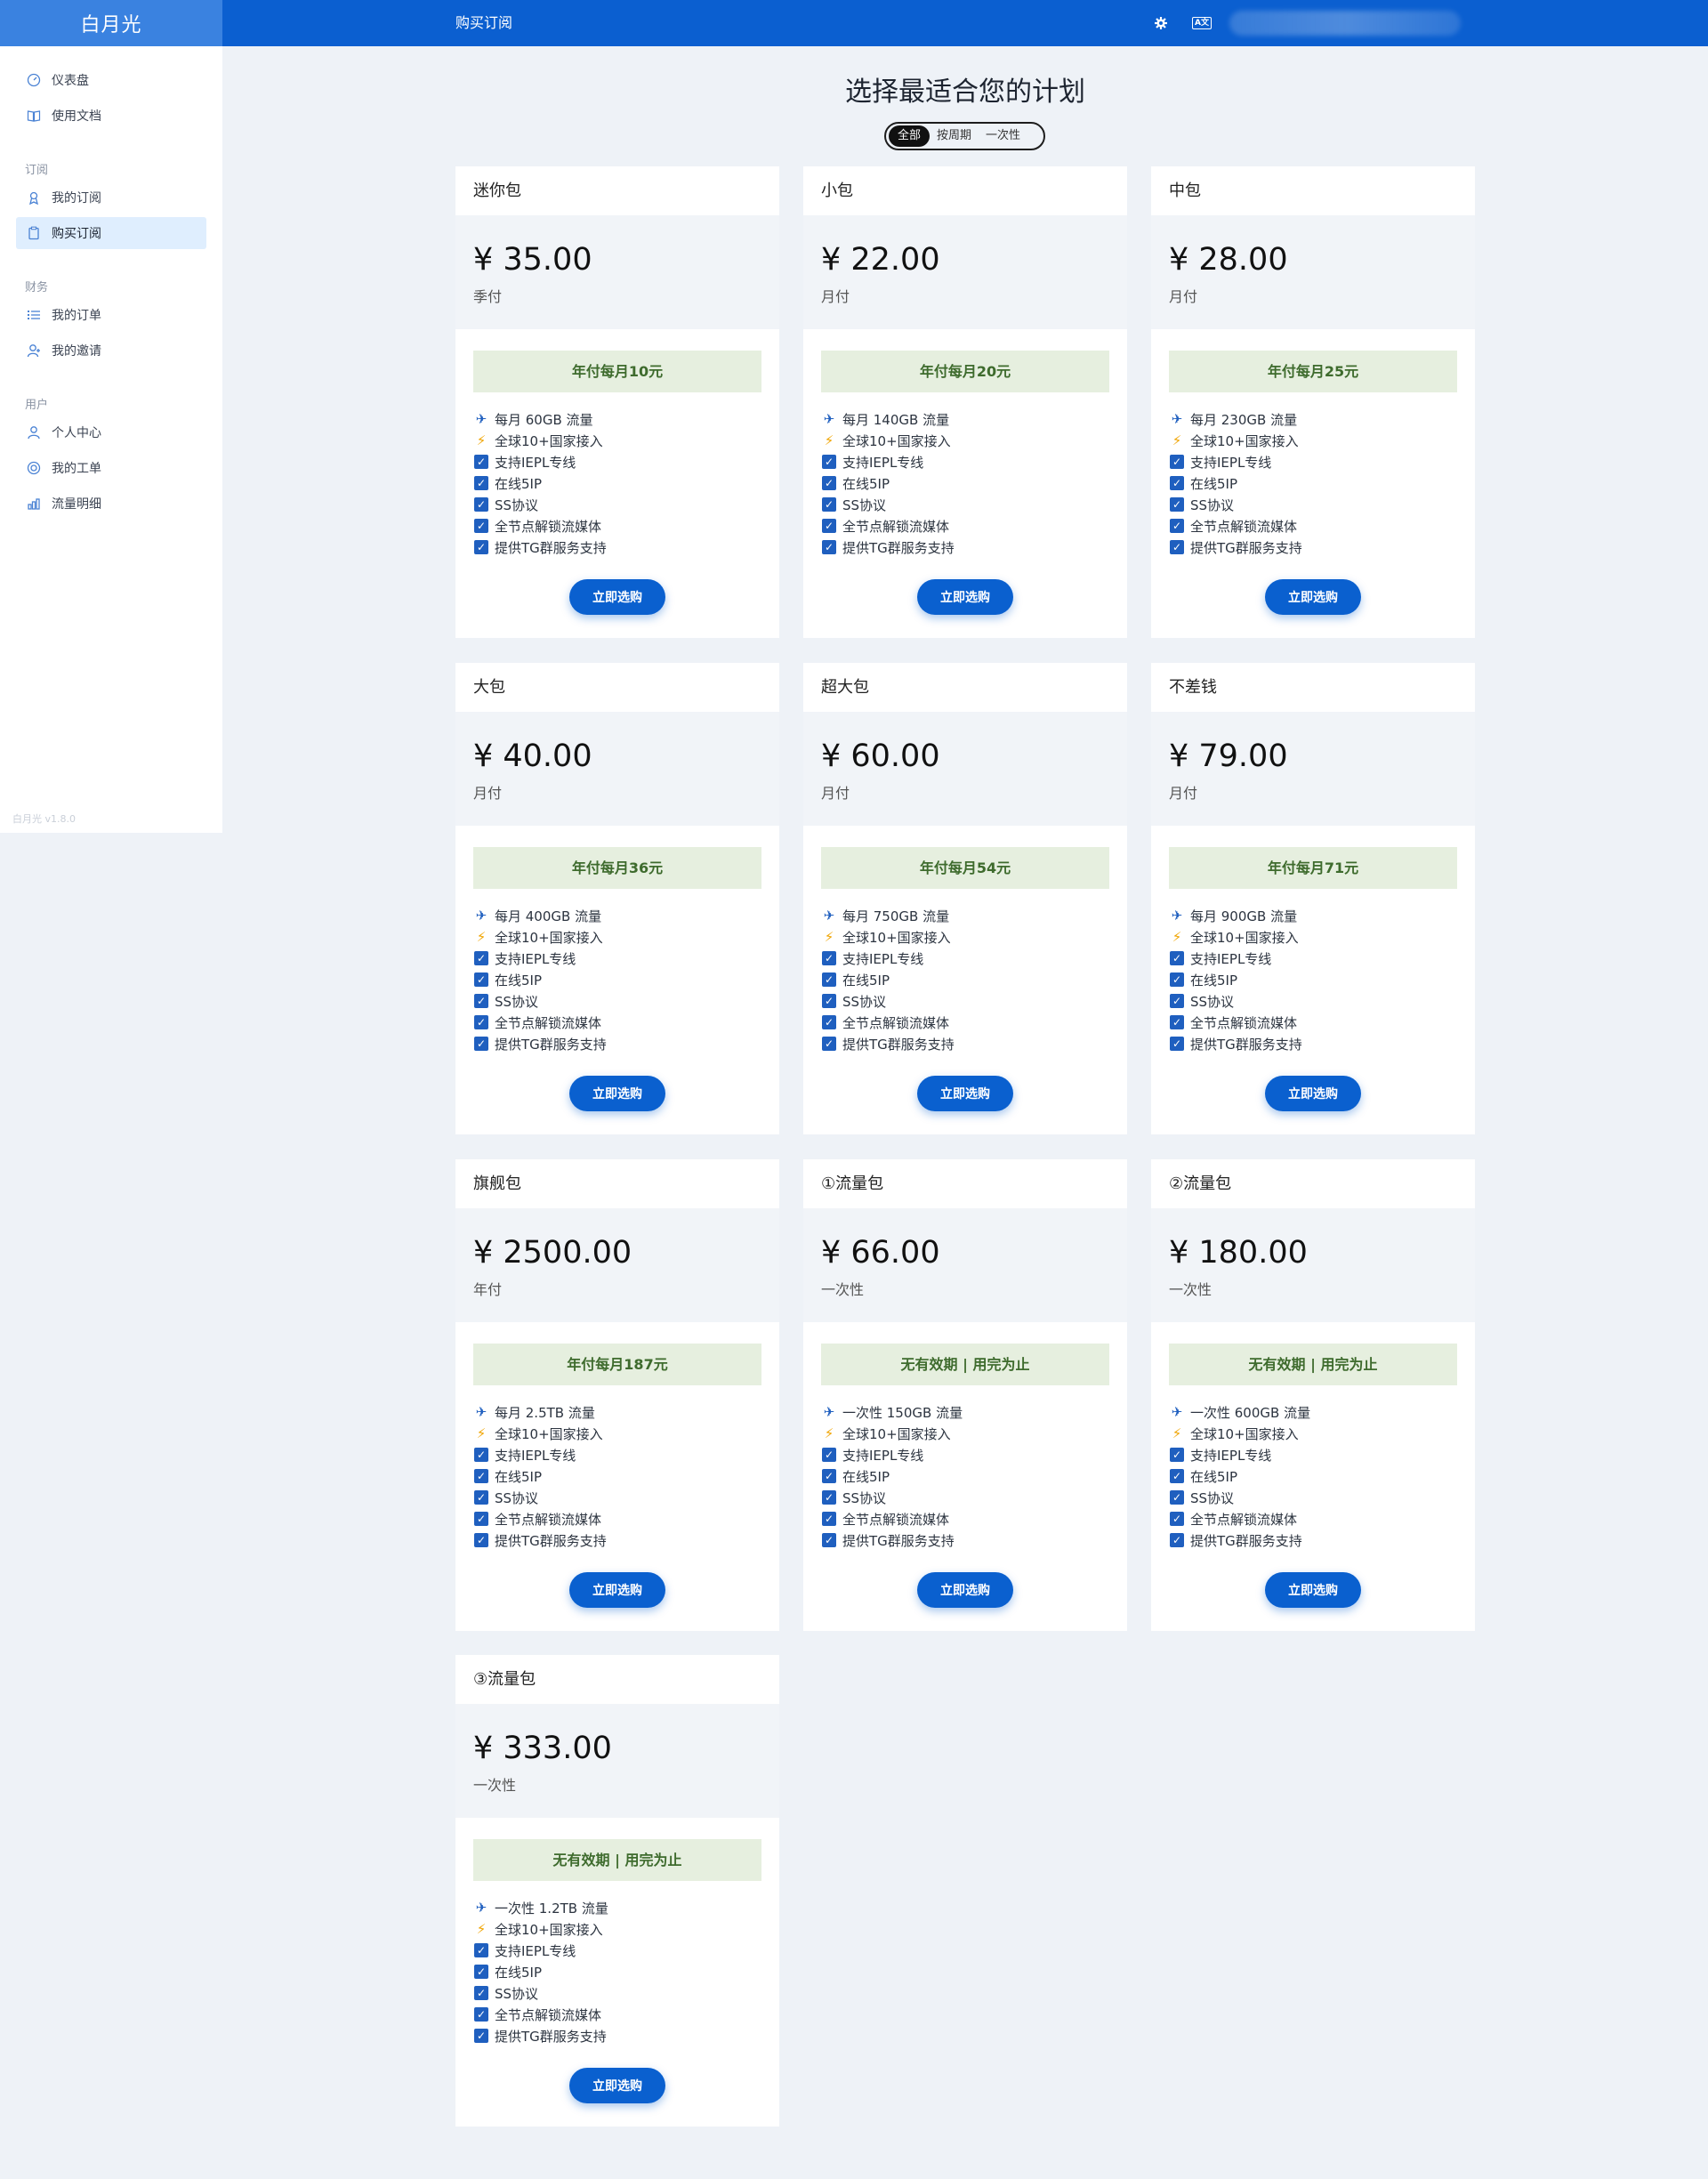 The height and width of the screenshot is (2179, 1708). Describe the element at coordinates (495, 1785) in the screenshot. I see `plan-period: 一次性` at that location.